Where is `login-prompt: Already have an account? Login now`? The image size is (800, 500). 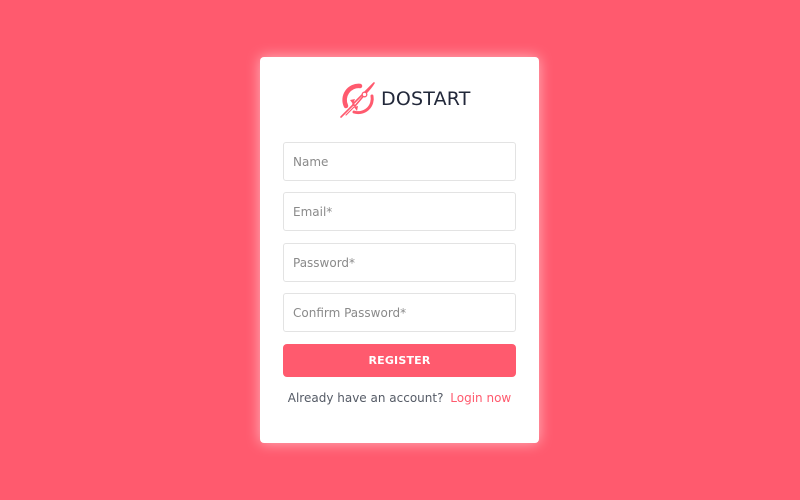
login-prompt: Already have an account? Login now is located at coordinates (399, 398).